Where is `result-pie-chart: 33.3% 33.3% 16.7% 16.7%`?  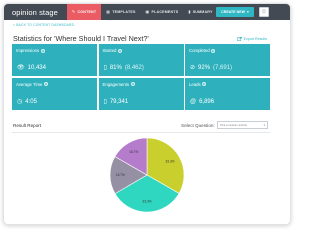
result-pie-chart: 33.3% 33.3% 16.7% 16.7% is located at coordinates (147, 175).